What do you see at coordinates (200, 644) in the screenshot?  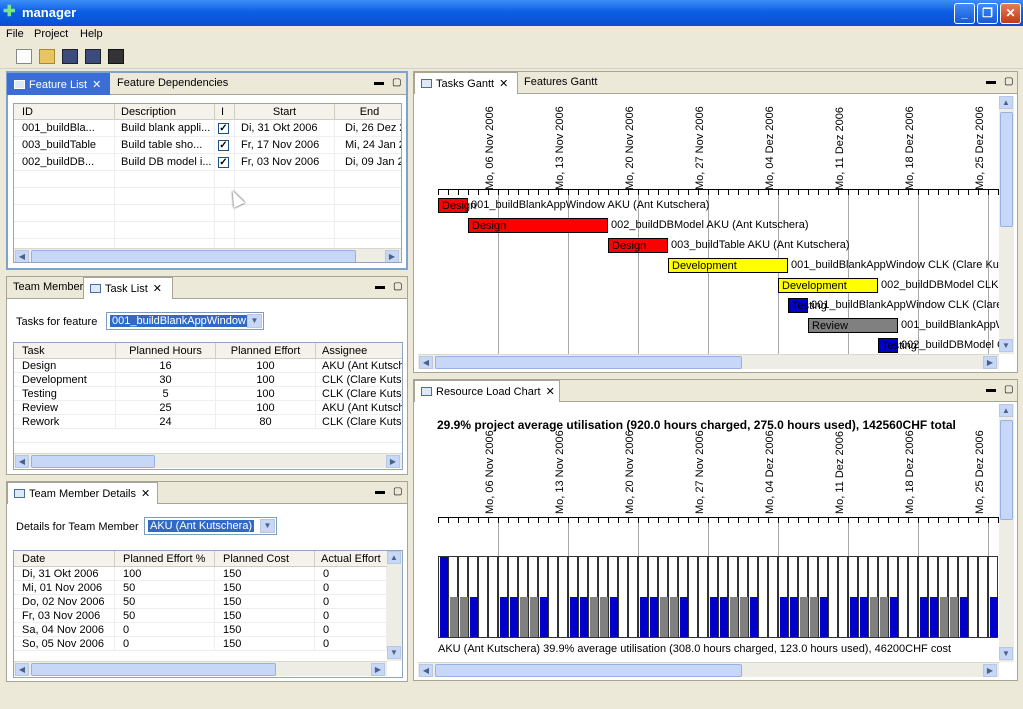 I see `table-row: So, 05 Nov 2006 0 150 0` at bounding box center [200, 644].